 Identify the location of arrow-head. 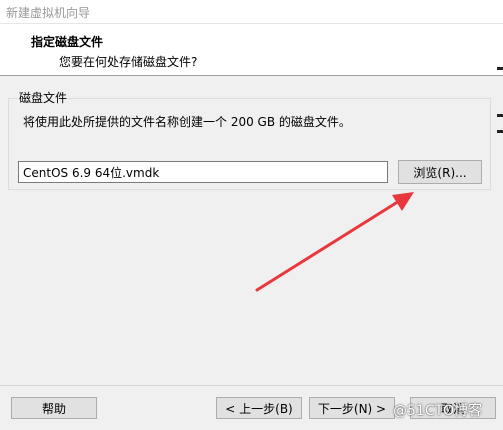
(403, 201).